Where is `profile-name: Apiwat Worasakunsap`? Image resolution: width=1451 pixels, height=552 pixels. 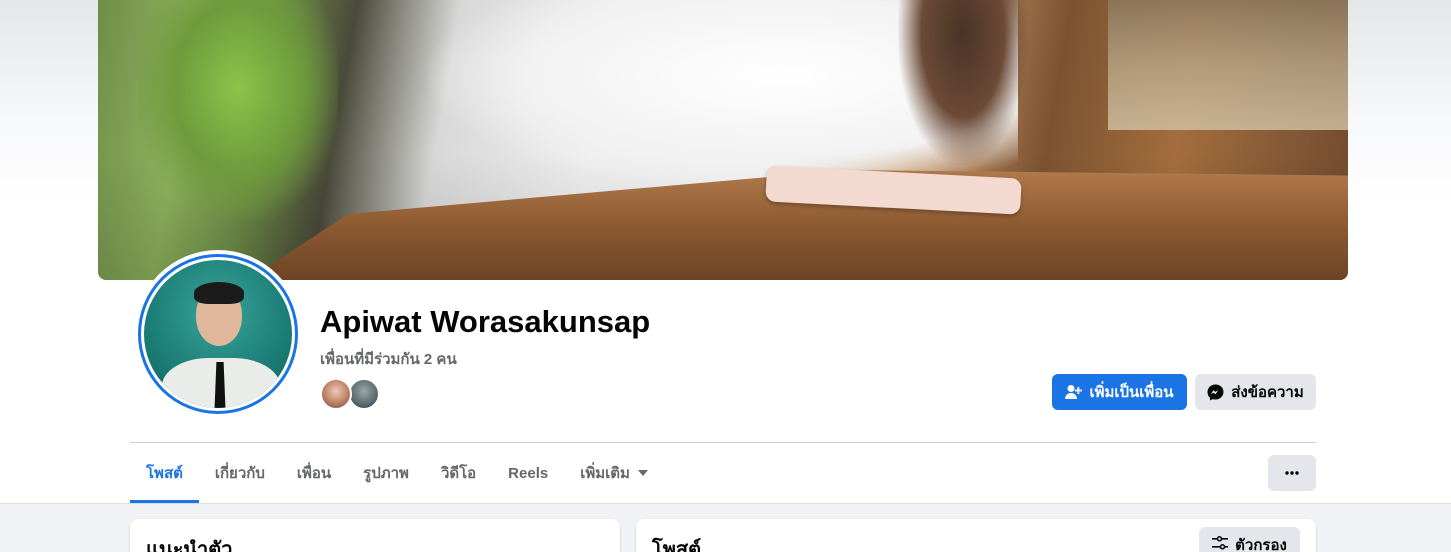 profile-name: Apiwat Worasakunsap is located at coordinates (485, 321).